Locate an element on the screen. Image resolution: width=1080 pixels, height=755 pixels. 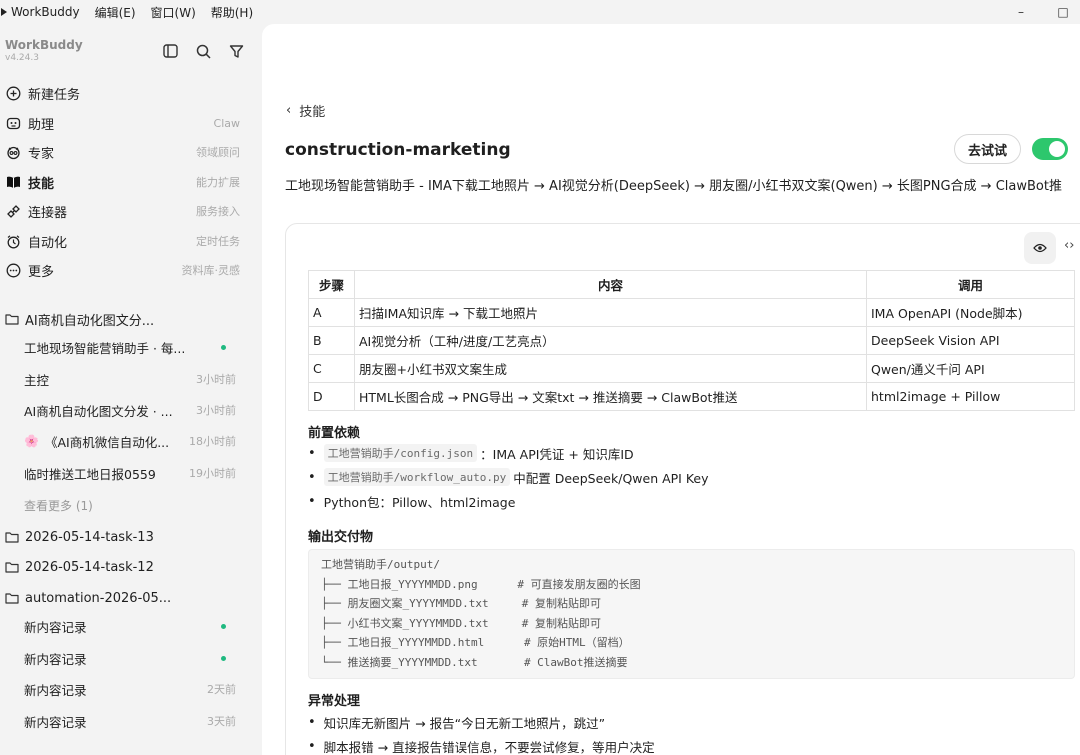
table-row: C 朋友圈+小红书双文案生成 Qwen/通义千问 API is located at coordinates (691, 368).